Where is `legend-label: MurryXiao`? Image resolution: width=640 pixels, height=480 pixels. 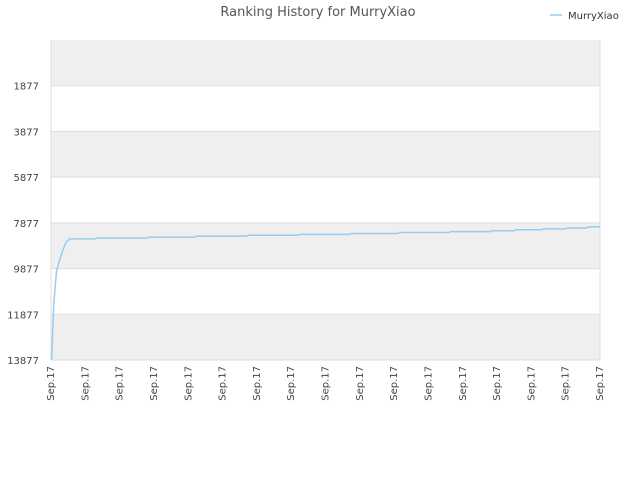 legend-label: MurryXiao is located at coordinates (593, 16).